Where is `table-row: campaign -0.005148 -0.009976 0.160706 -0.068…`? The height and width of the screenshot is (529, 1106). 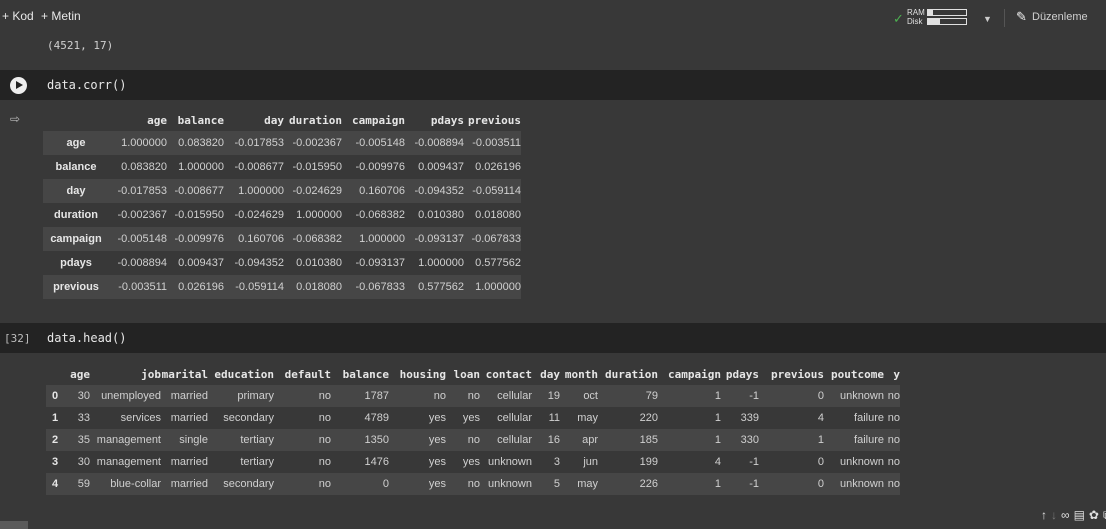 table-row: campaign -0.005148 -0.009976 0.160706 -0.068… is located at coordinates (282, 239).